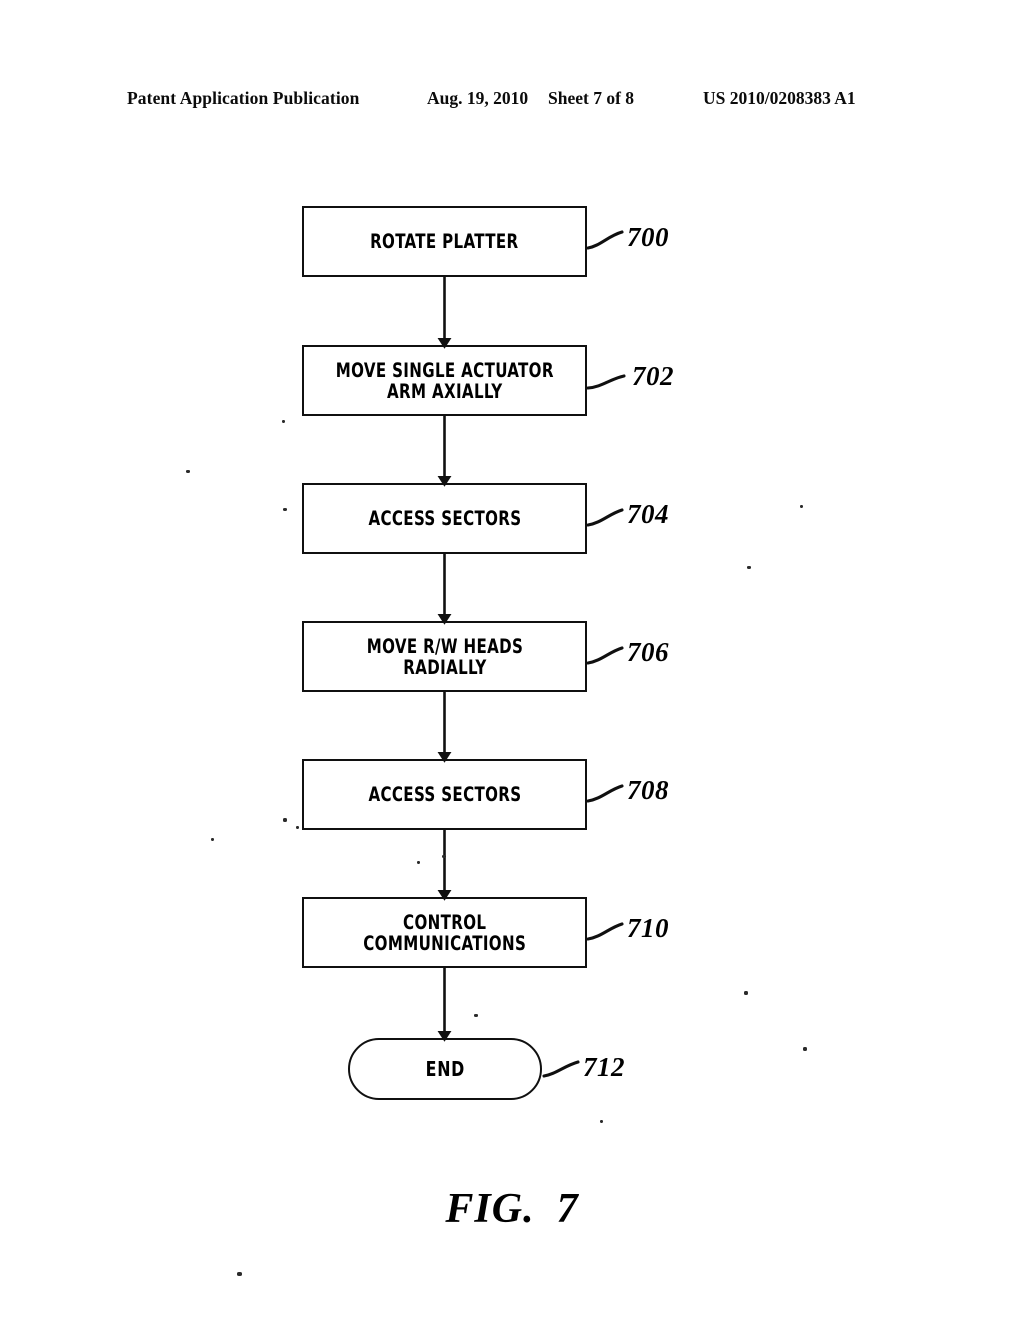 The width and height of the screenshot is (1024, 1320). I want to click on flowchart-node-move-single-actuator-arm-axially: MOVE SINGLE ACTUATOR ARM AXIALLY, so click(444, 380).